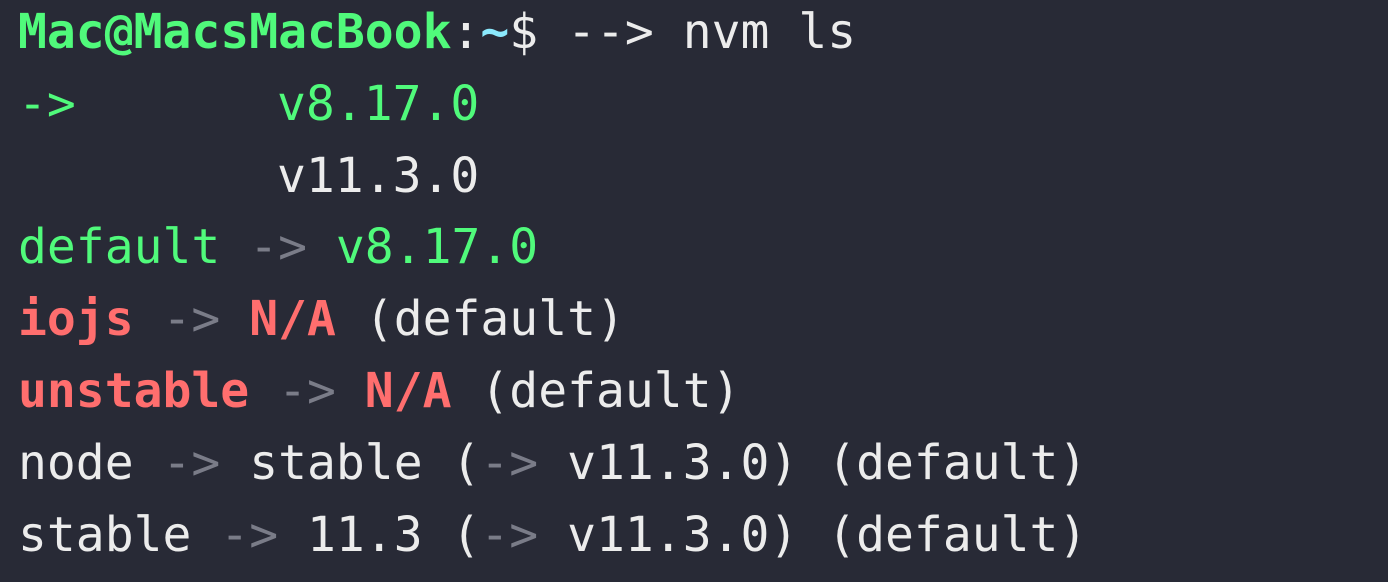  Describe the element at coordinates (119, 247) in the screenshot. I see `alias-name: default` at that location.